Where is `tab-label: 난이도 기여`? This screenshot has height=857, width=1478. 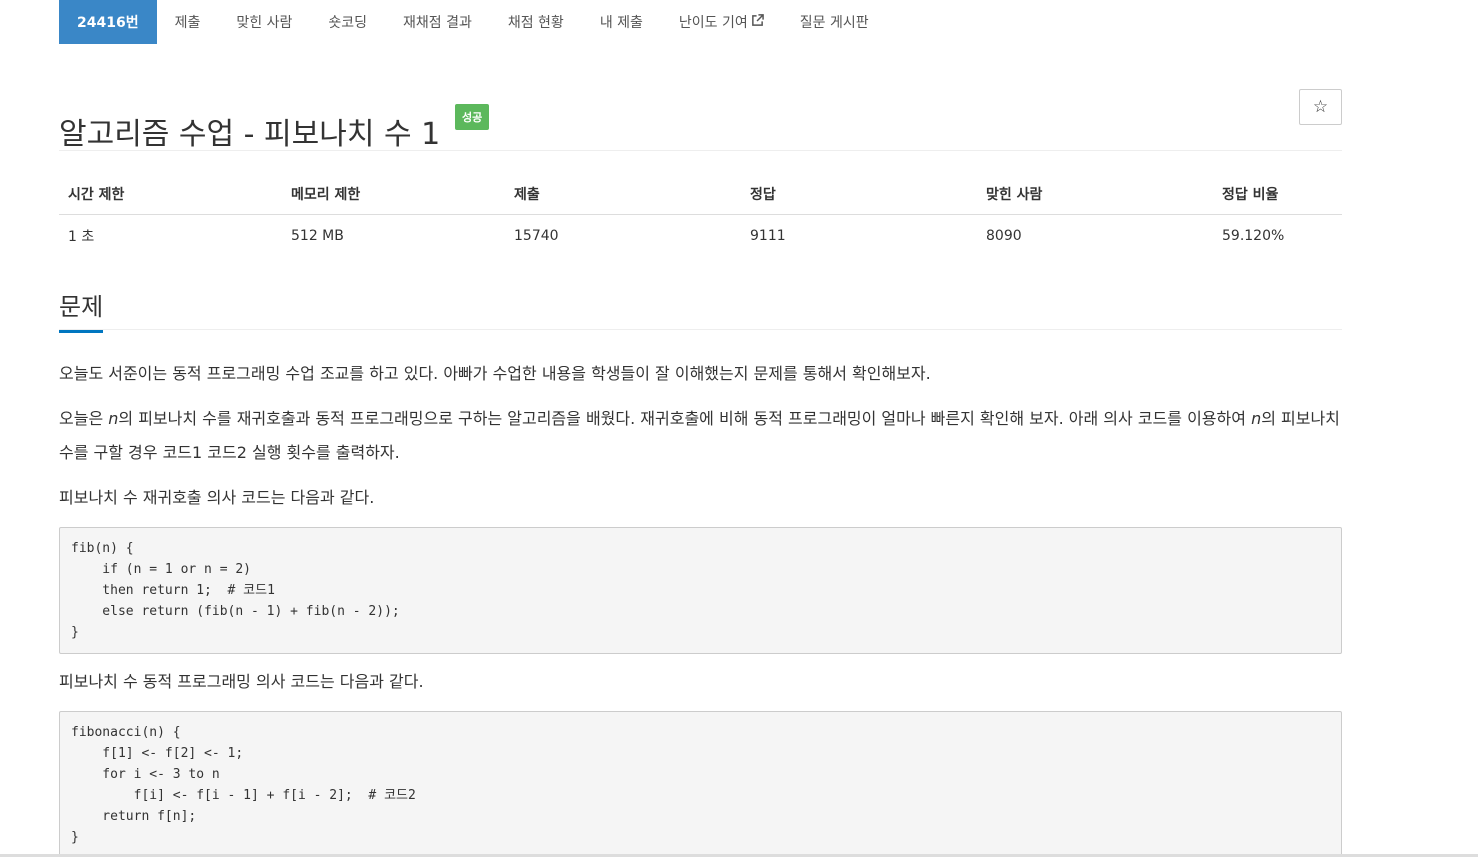
tab-label: 난이도 기여 is located at coordinates (713, 23).